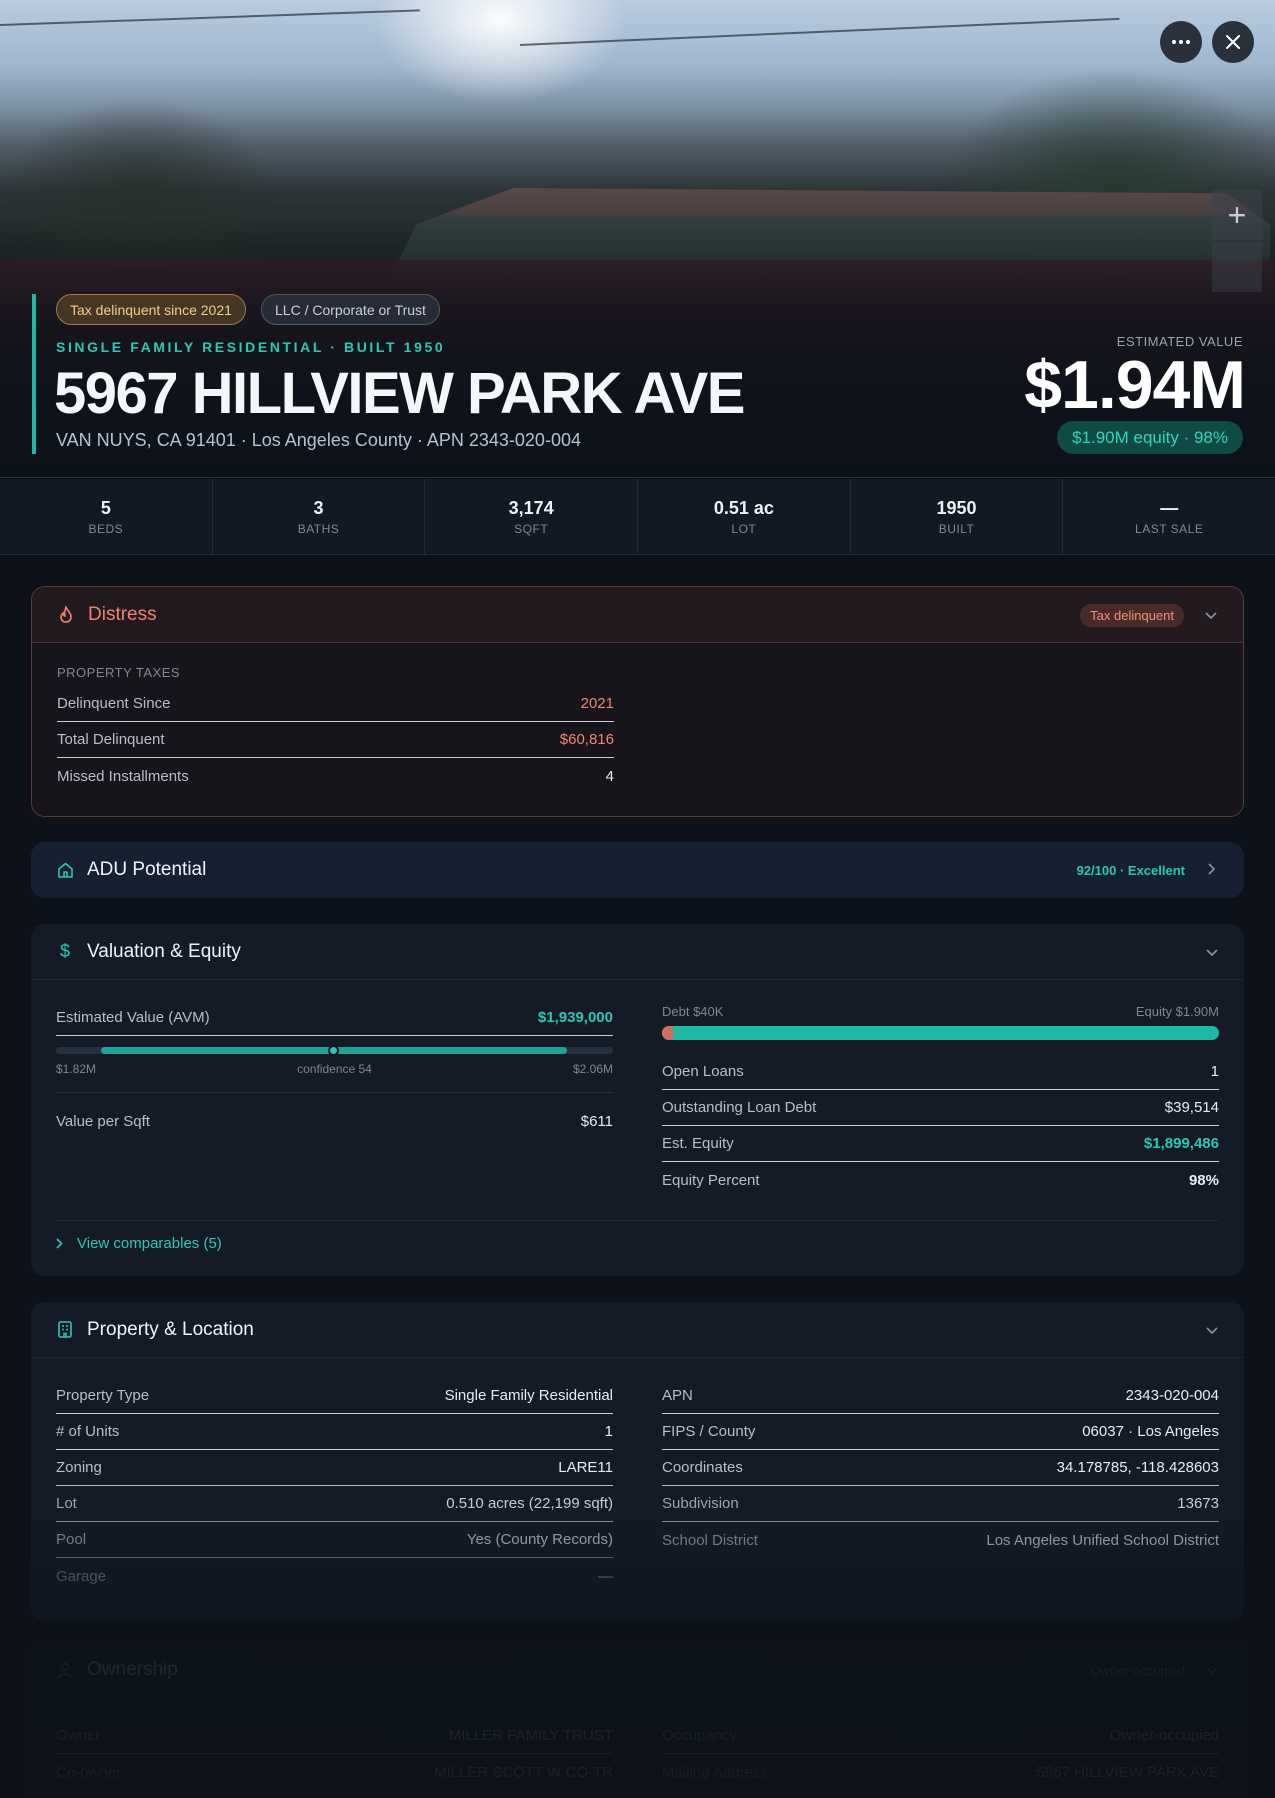 Image resolution: width=1275 pixels, height=1798 pixels. I want to click on stat-label: SQFT, so click(531, 529).